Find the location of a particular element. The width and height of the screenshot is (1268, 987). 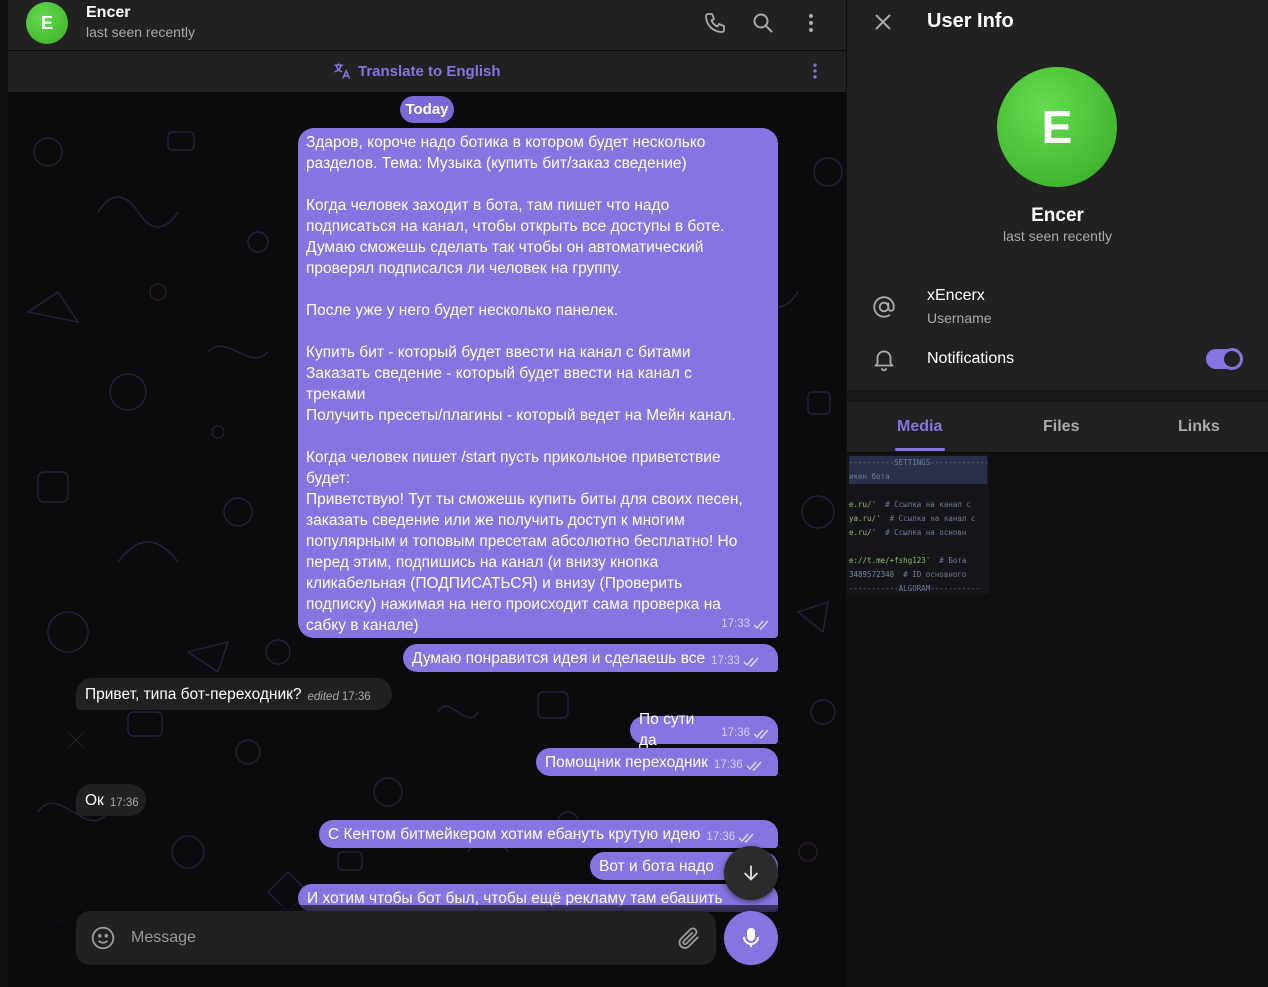

mic-icon is located at coordinates (751, 937).